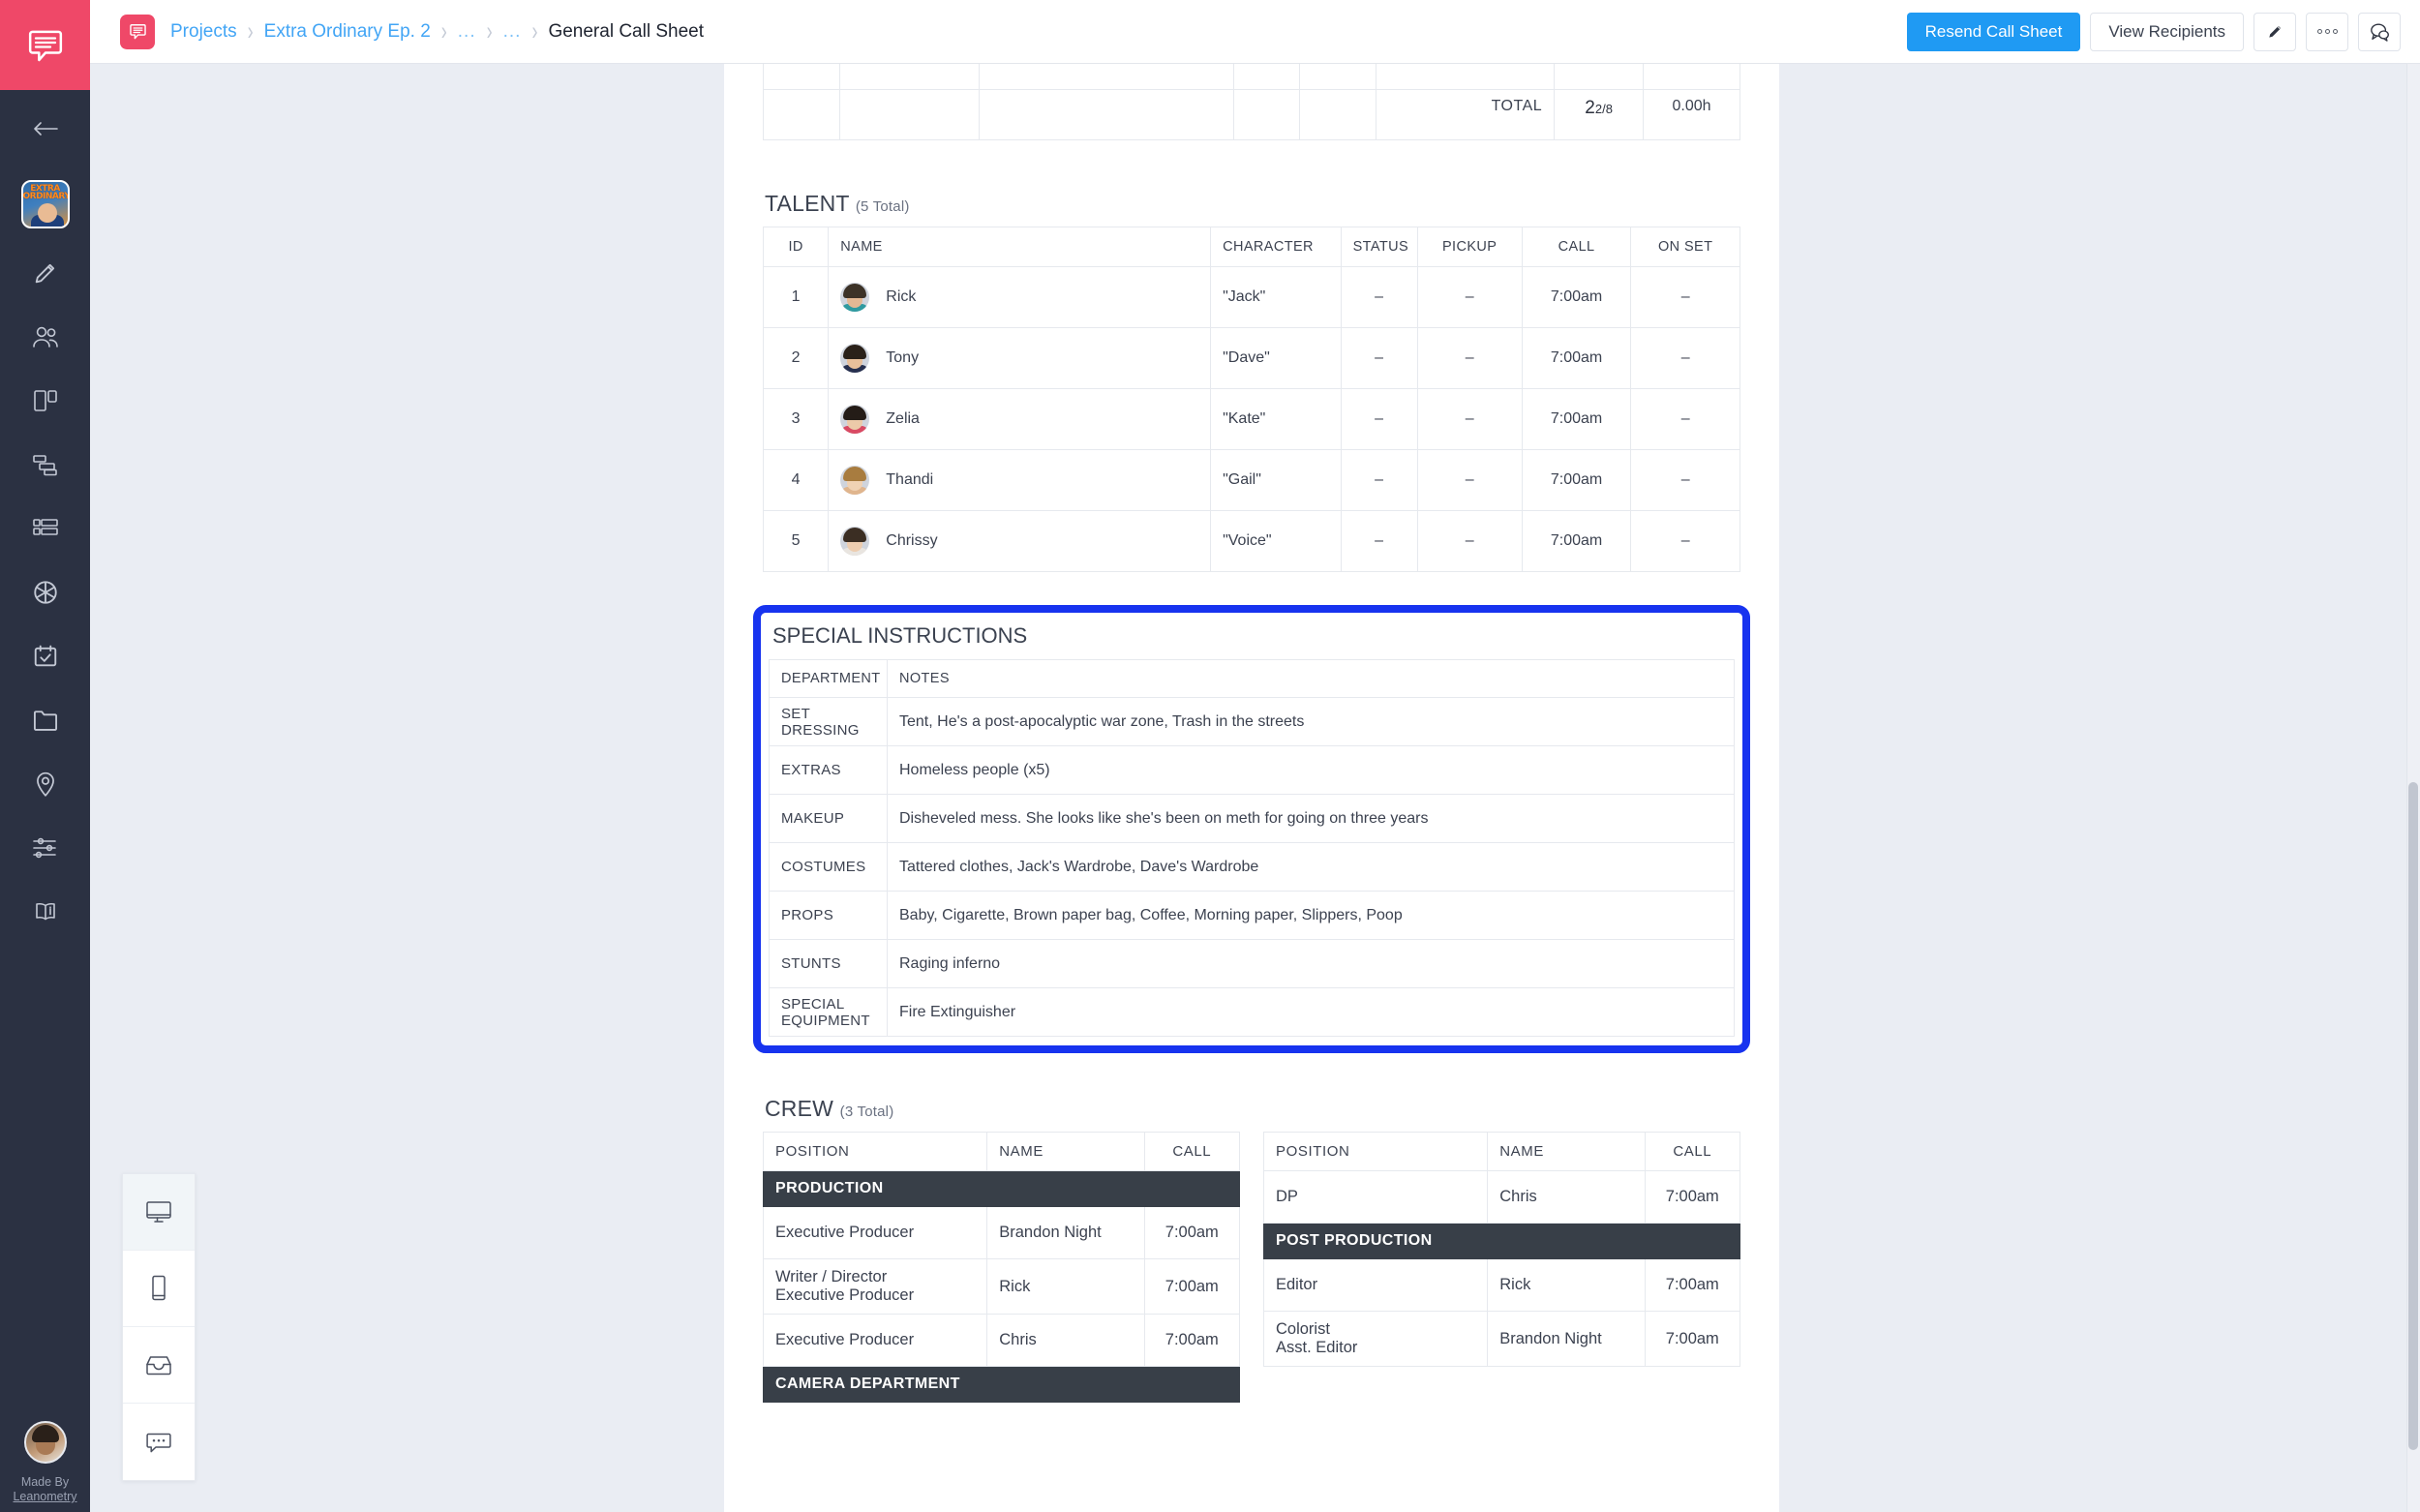 The width and height of the screenshot is (2420, 1512). I want to click on book-info-icon, so click(45, 911).